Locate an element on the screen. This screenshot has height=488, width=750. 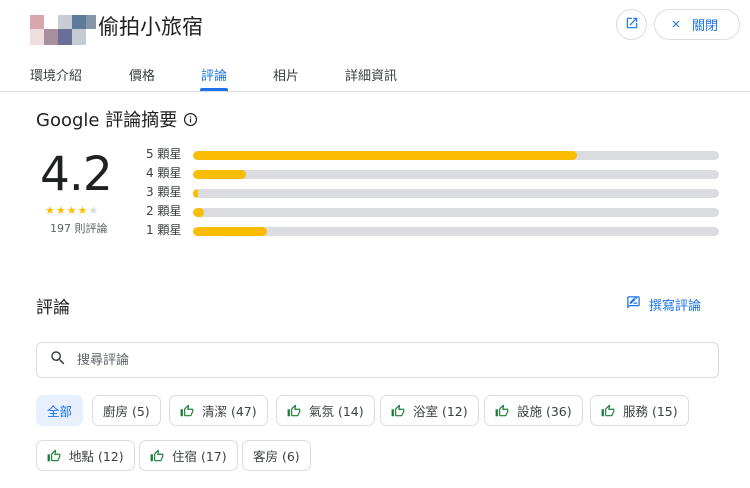
close-button: 關閉 is located at coordinates (697, 24).